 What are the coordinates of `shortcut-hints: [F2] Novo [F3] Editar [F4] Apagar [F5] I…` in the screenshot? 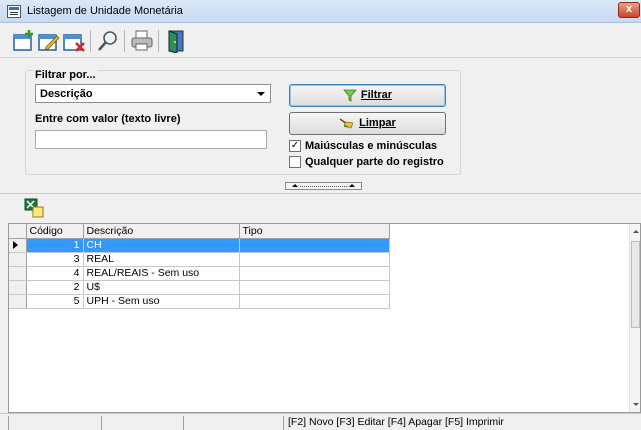 It's located at (396, 422).